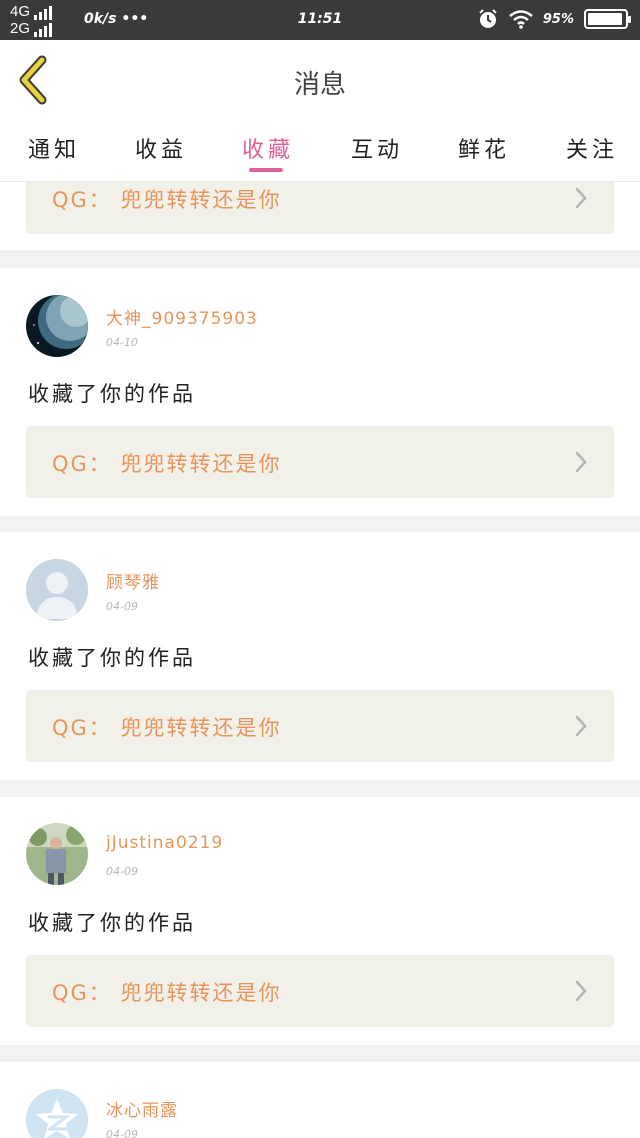 This screenshot has width=640, height=1138. I want to click on tab-favorites: 收藏, so click(268, 148).